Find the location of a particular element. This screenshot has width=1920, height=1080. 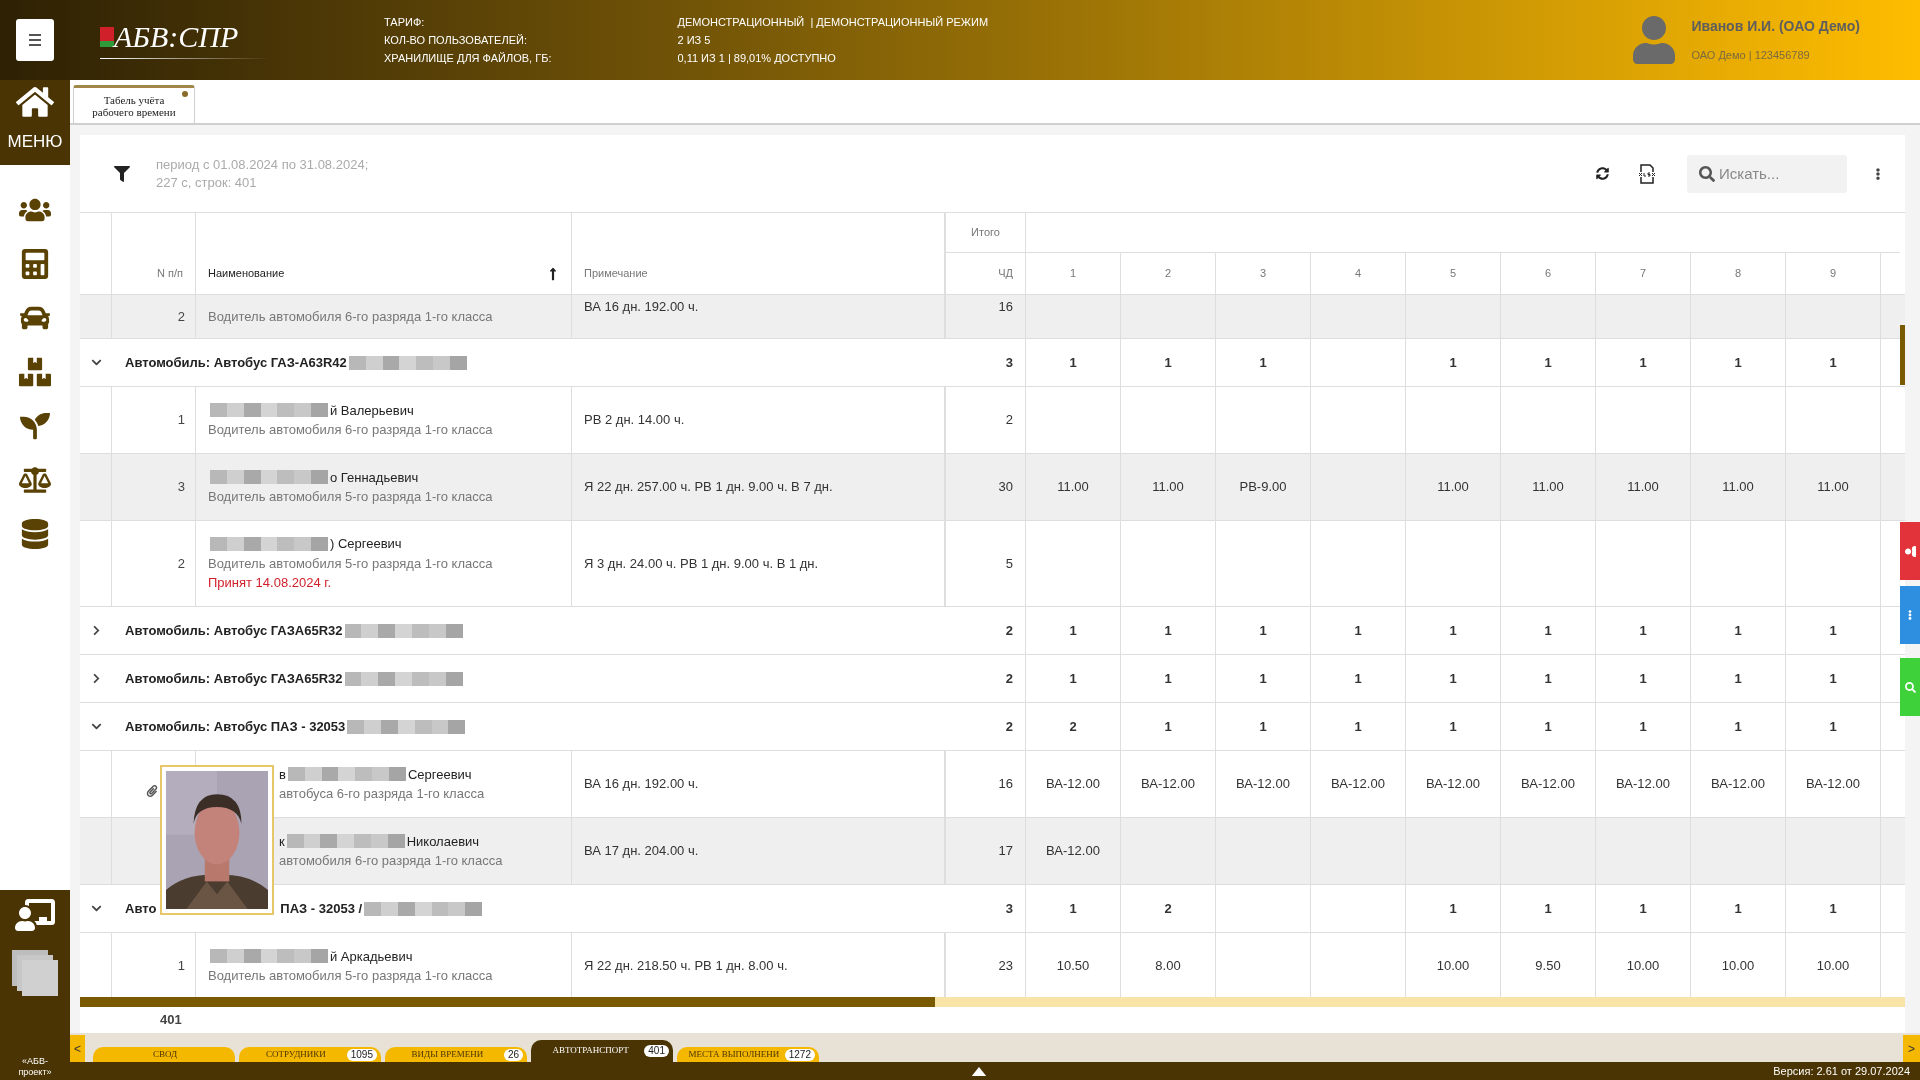

scales-icon is located at coordinates (35, 480).